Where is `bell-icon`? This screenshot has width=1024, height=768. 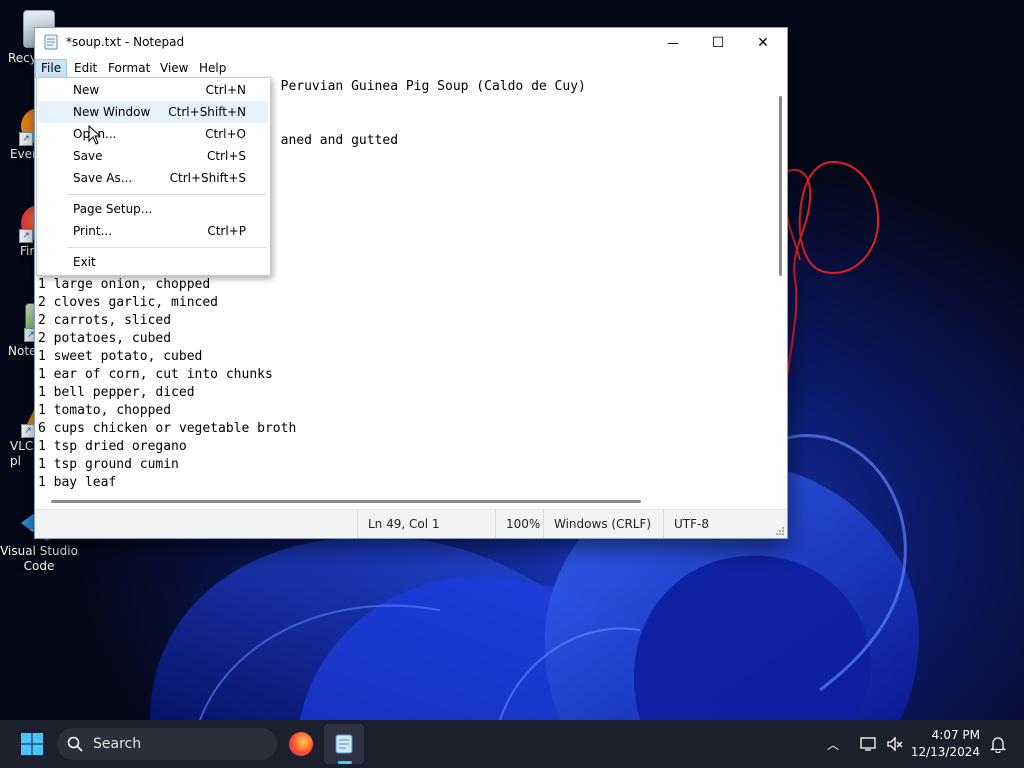 bell-icon is located at coordinates (998, 745).